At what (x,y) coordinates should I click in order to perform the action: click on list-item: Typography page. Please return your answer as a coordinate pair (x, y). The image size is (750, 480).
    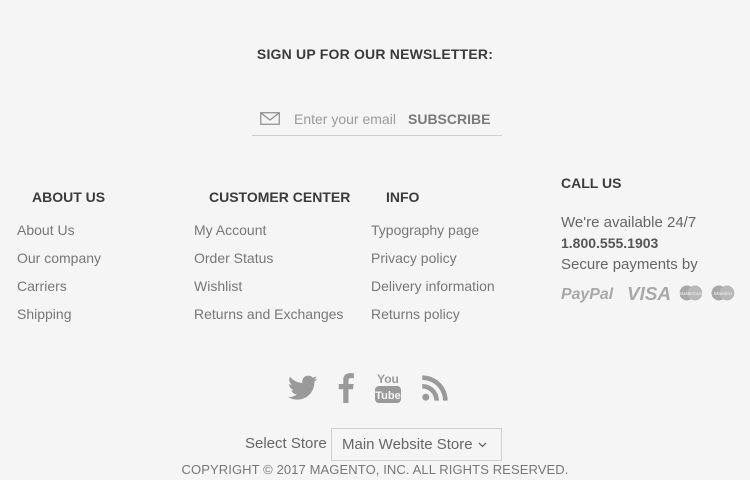
    Looking at the image, I should click on (433, 236).